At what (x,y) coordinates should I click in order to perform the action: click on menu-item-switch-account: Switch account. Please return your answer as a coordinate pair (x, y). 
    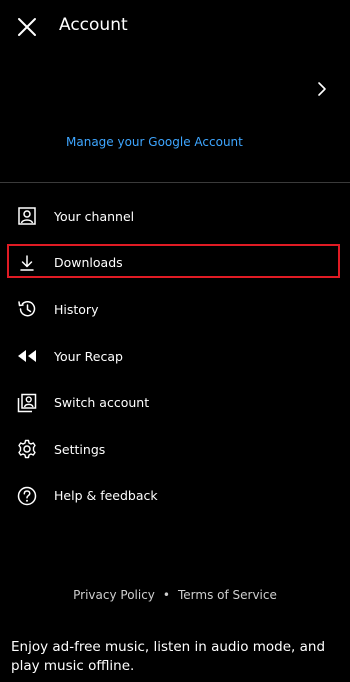
    Looking at the image, I should click on (175, 402).